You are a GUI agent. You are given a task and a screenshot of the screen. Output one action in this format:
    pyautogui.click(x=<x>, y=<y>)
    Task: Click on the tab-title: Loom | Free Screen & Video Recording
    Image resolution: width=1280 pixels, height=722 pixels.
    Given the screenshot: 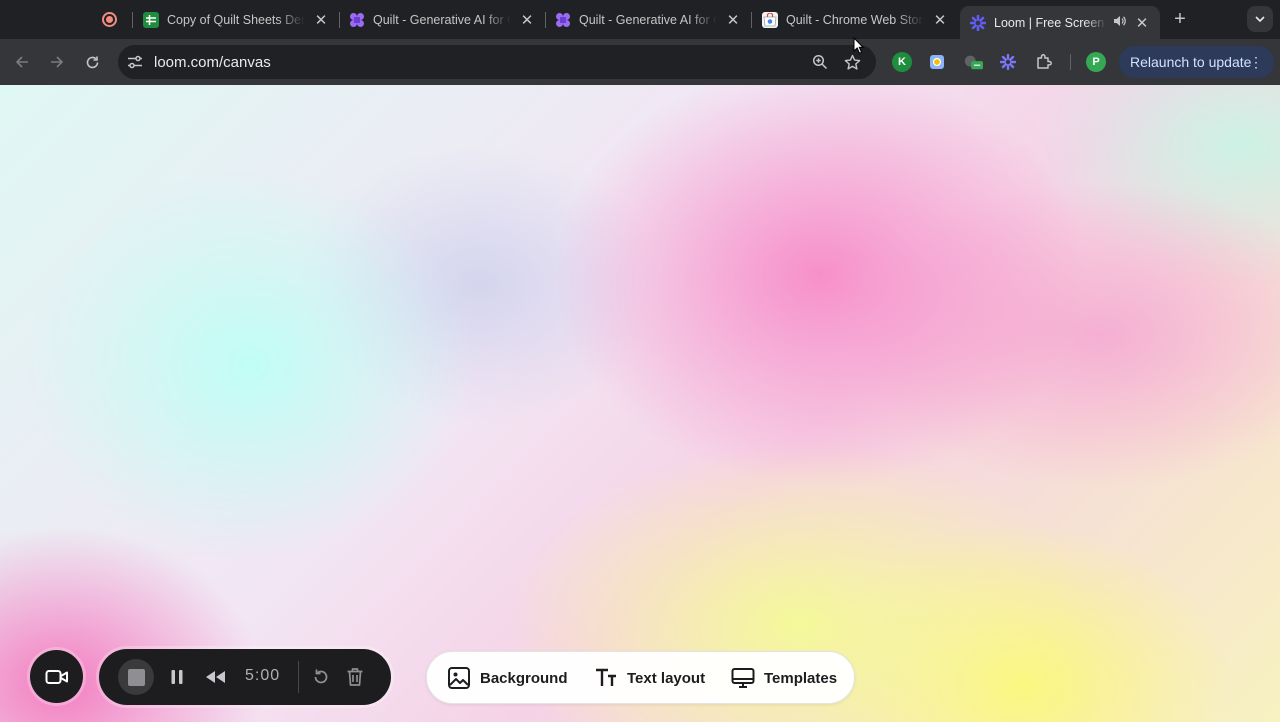 What is the action you would take?
    pyautogui.click(x=1050, y=22)
    